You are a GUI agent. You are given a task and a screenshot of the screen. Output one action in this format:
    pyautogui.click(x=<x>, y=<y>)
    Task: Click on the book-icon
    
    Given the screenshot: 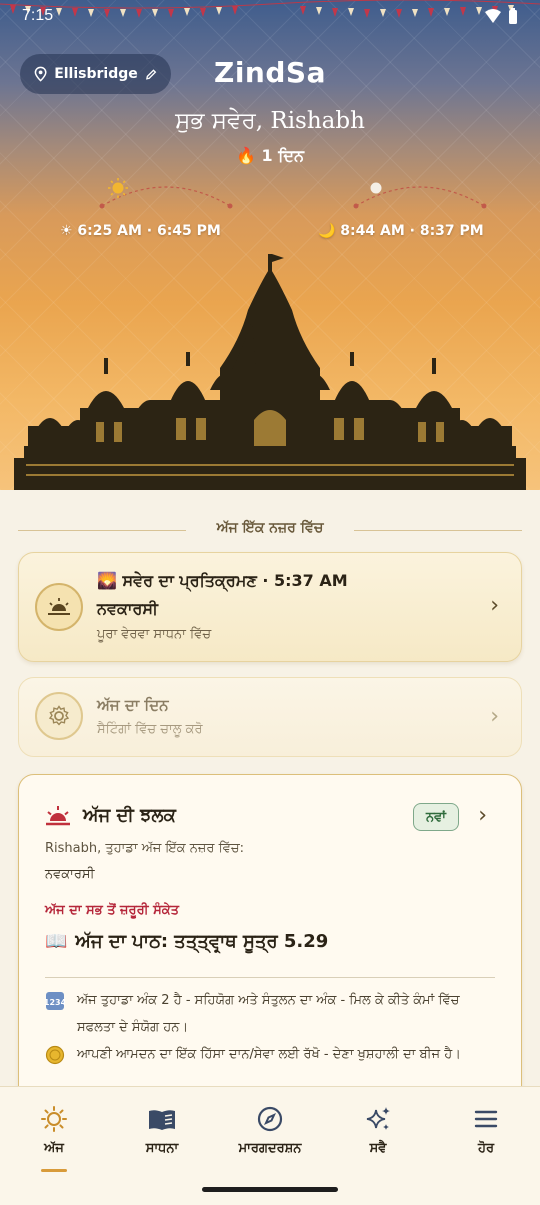 What is the action you would take?
    pyautogui.click(x=162, y=1120)
    